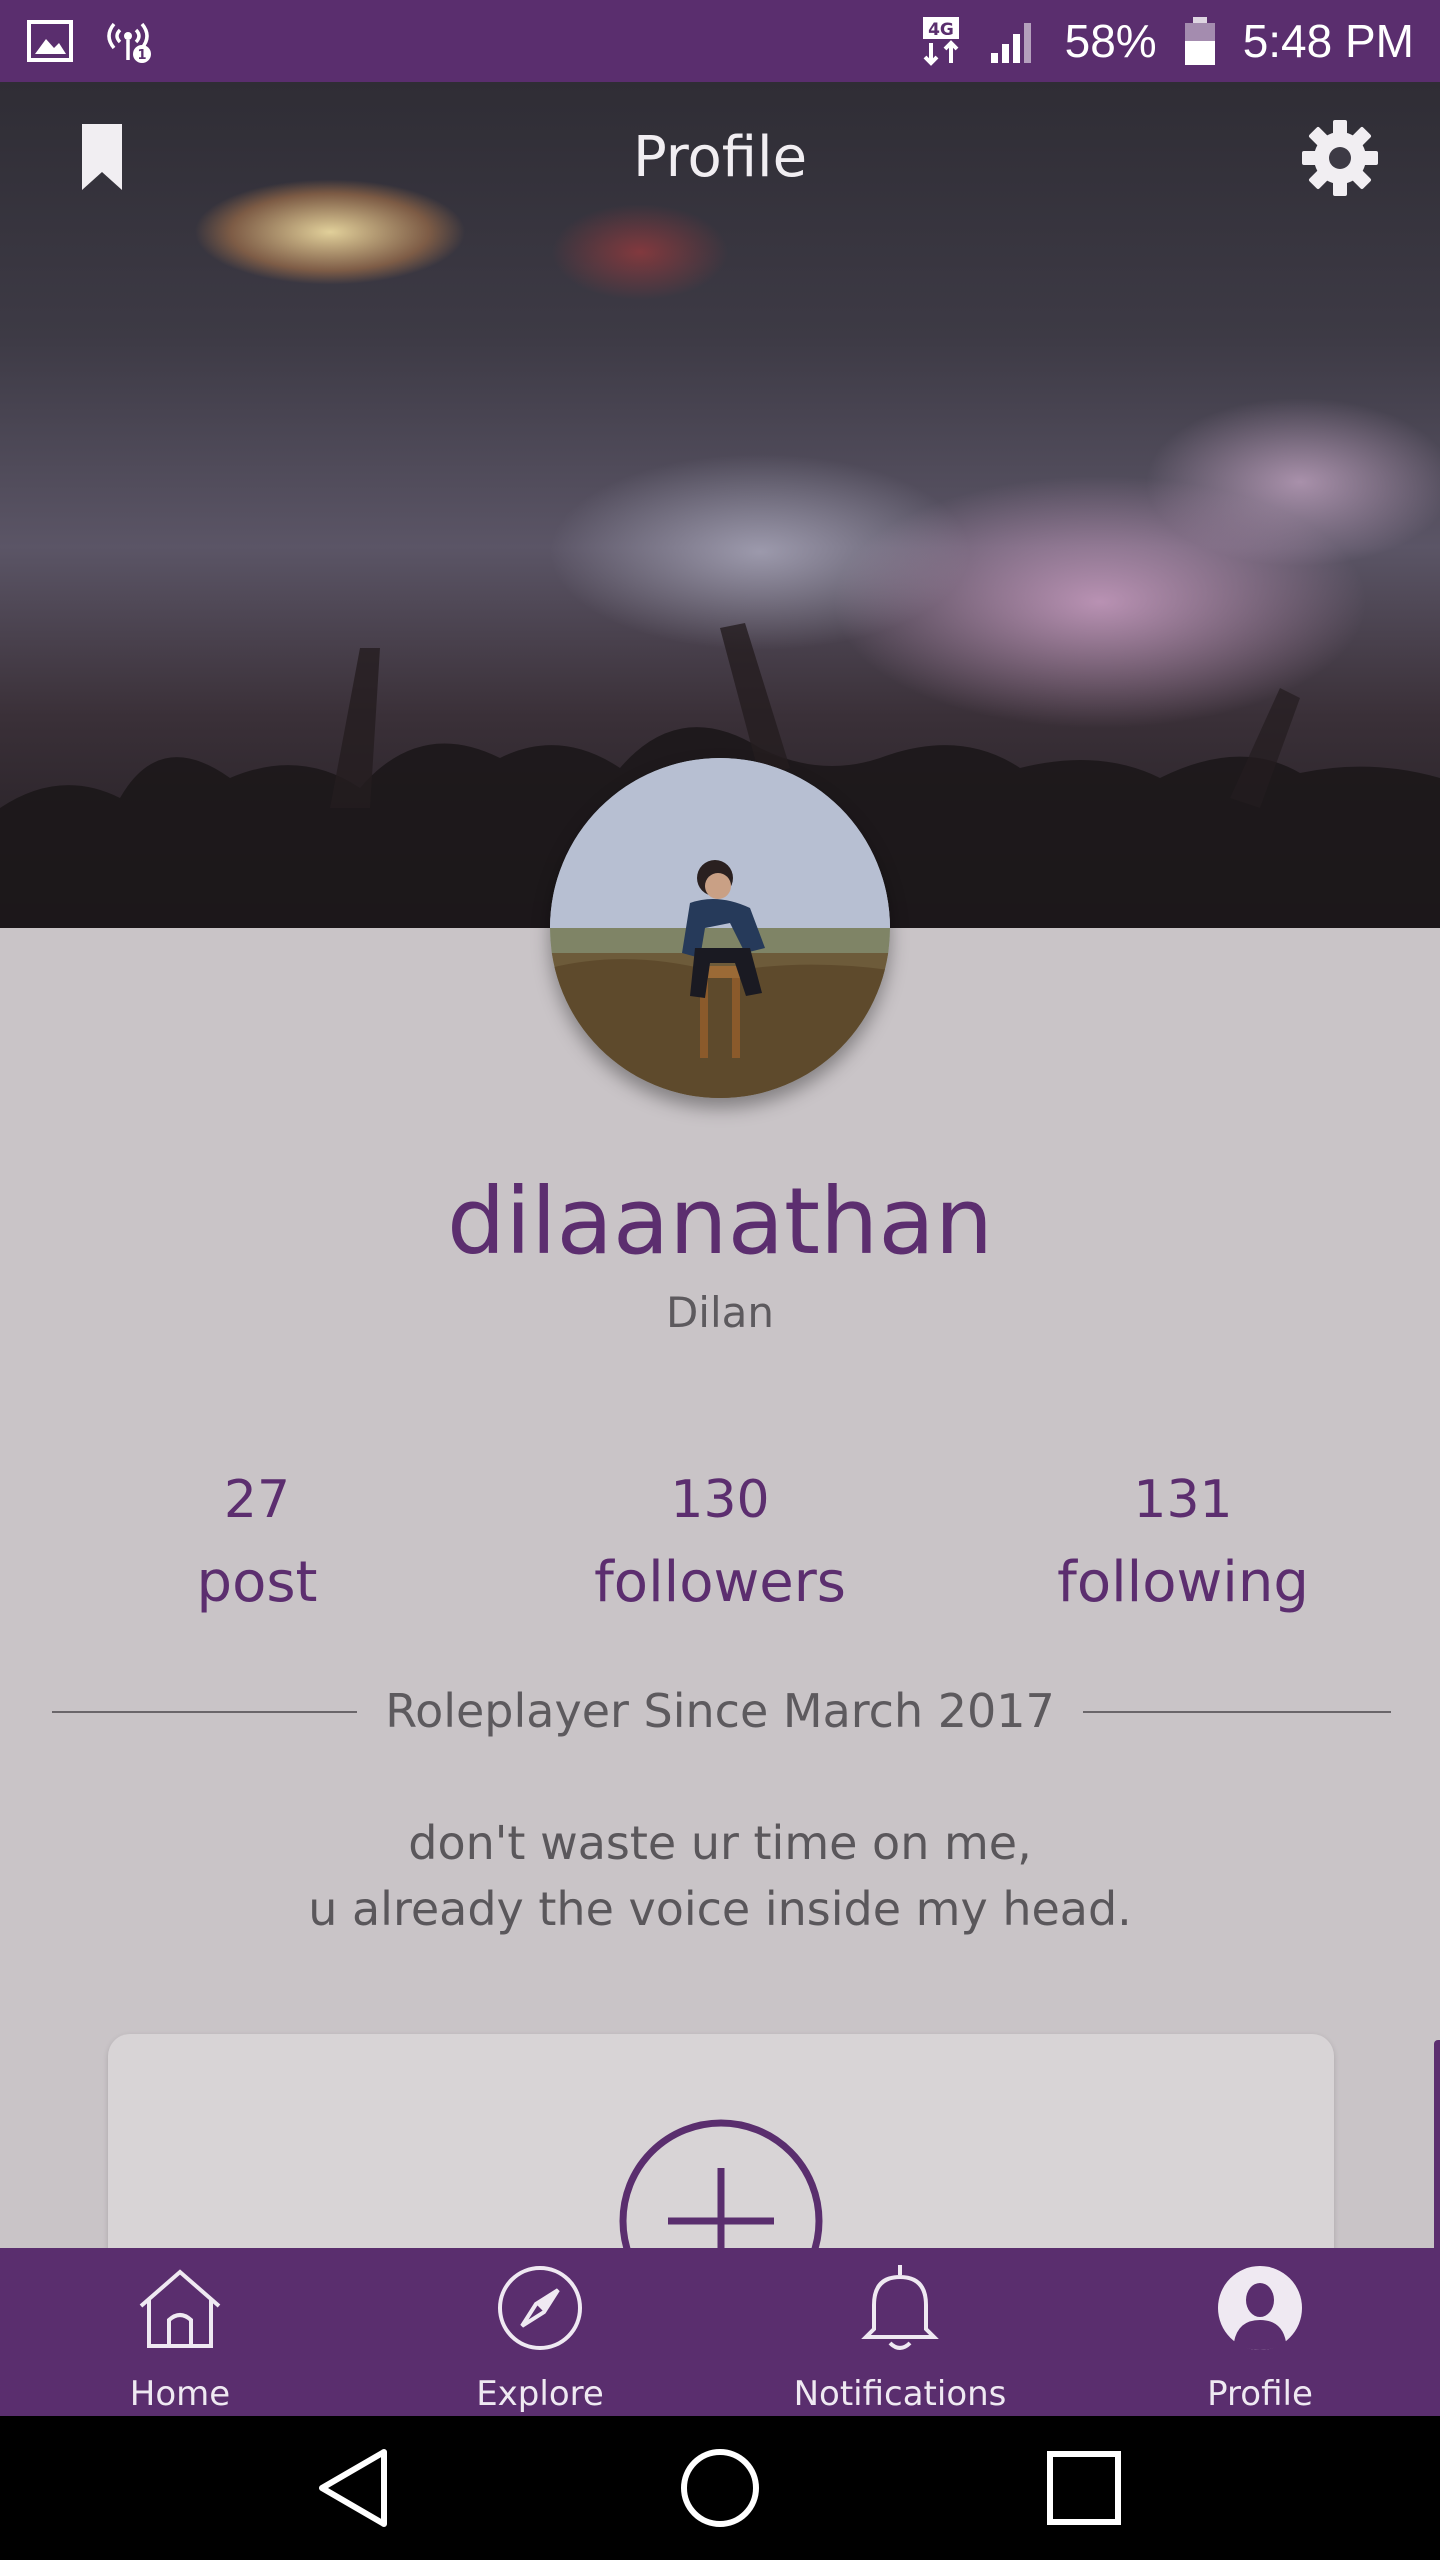 This screenshot has height=2560, width=1440. I want to click on member-since: Roleplayer Since March 2017, so click(720, 1711).